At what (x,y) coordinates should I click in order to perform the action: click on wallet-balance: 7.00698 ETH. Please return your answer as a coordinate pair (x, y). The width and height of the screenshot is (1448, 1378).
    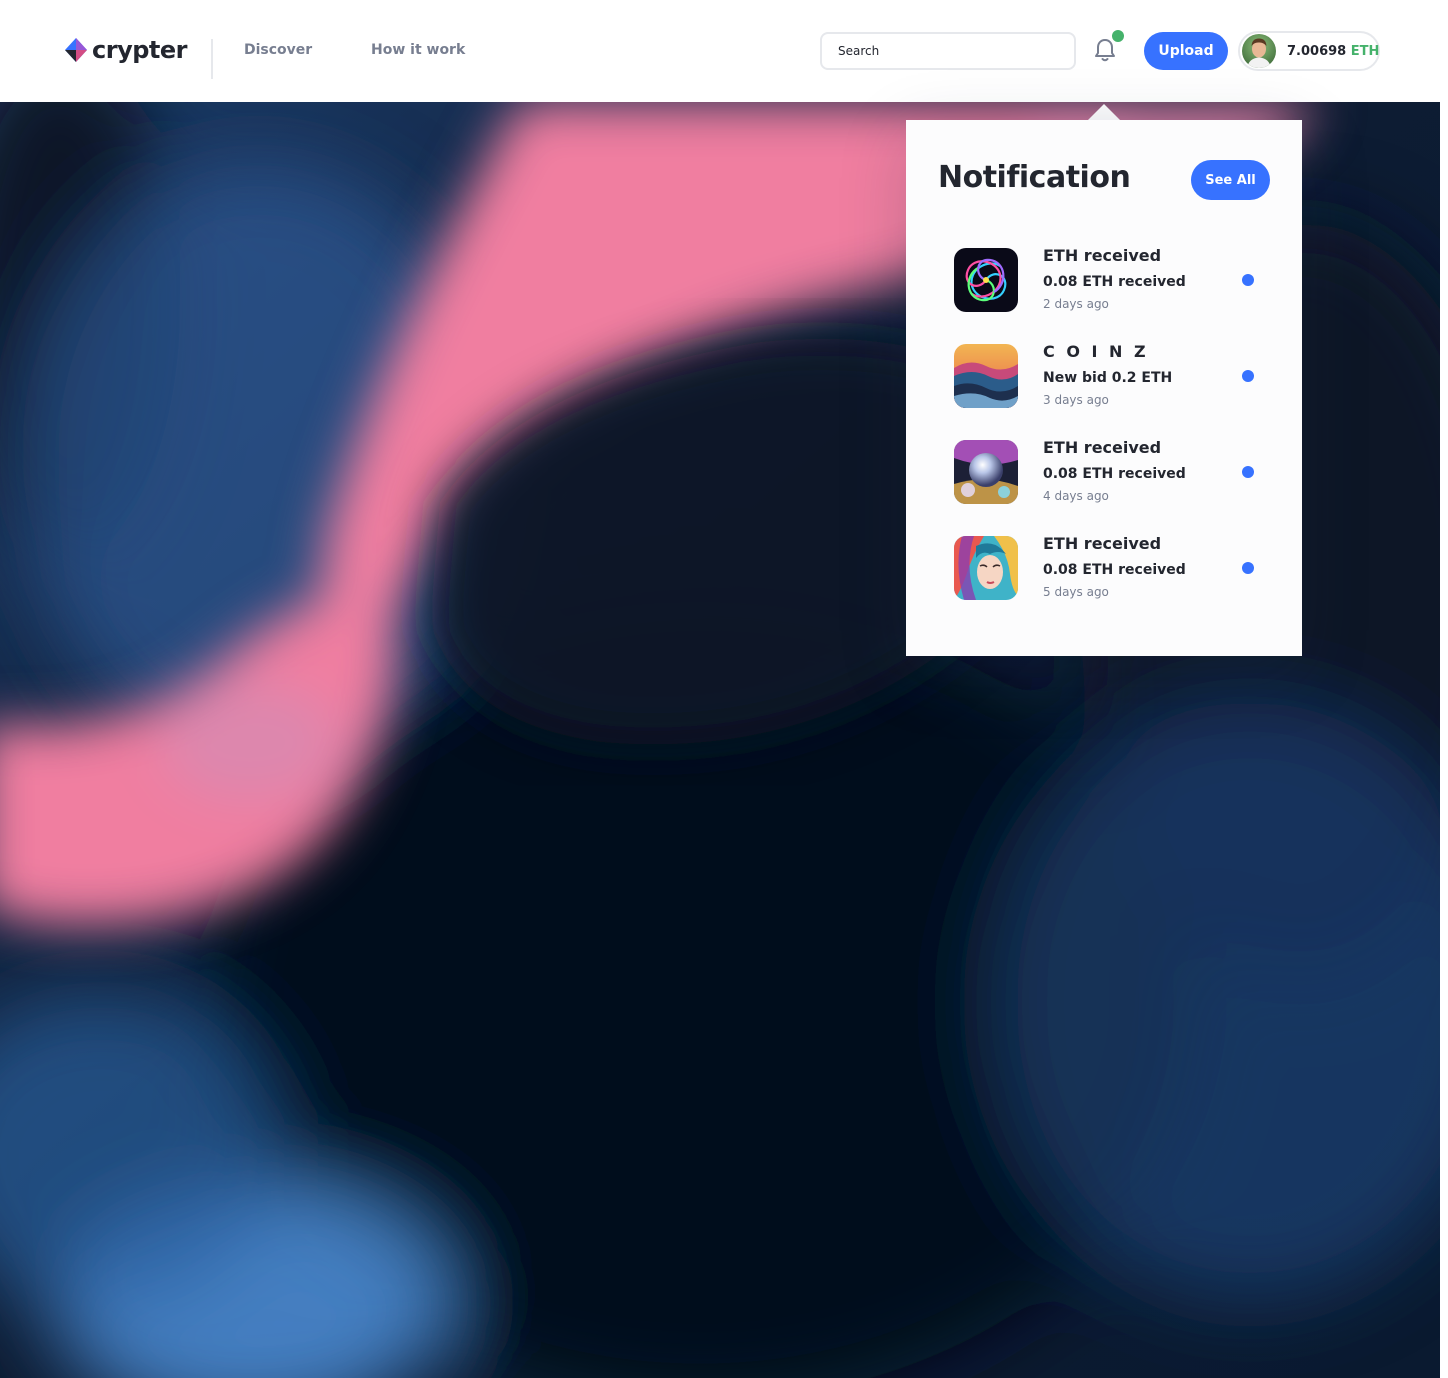
    Looking at the image, I should click on (1333, 51).